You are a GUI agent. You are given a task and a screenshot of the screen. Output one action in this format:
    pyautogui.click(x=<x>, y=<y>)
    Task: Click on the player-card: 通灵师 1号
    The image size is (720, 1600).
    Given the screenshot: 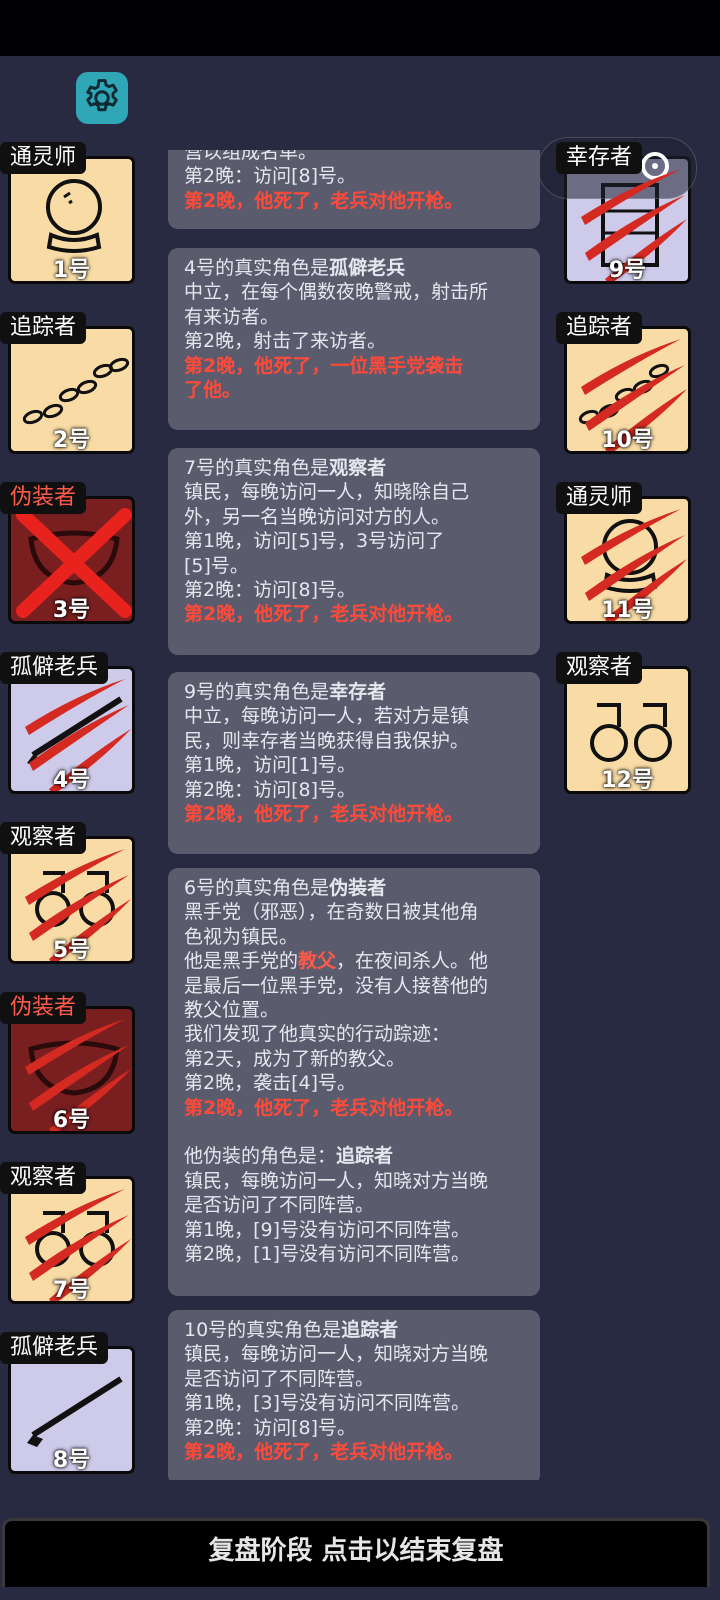 What is the action you would take?
    pyautogui.click(x=67, y=213)
    